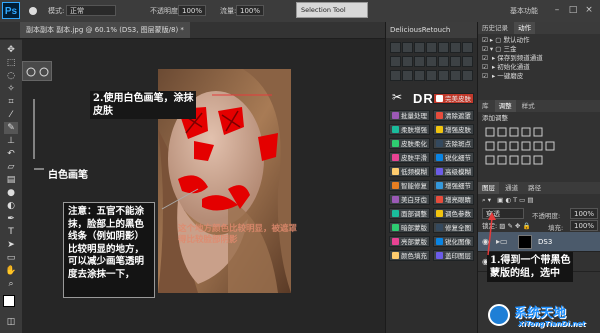 This screenshot has width=600, height=333. What do you see at coordinates (11, 115) in the screenshot?
I see `eyedropper-icon: ⁄` at bounding box center [11, 115].